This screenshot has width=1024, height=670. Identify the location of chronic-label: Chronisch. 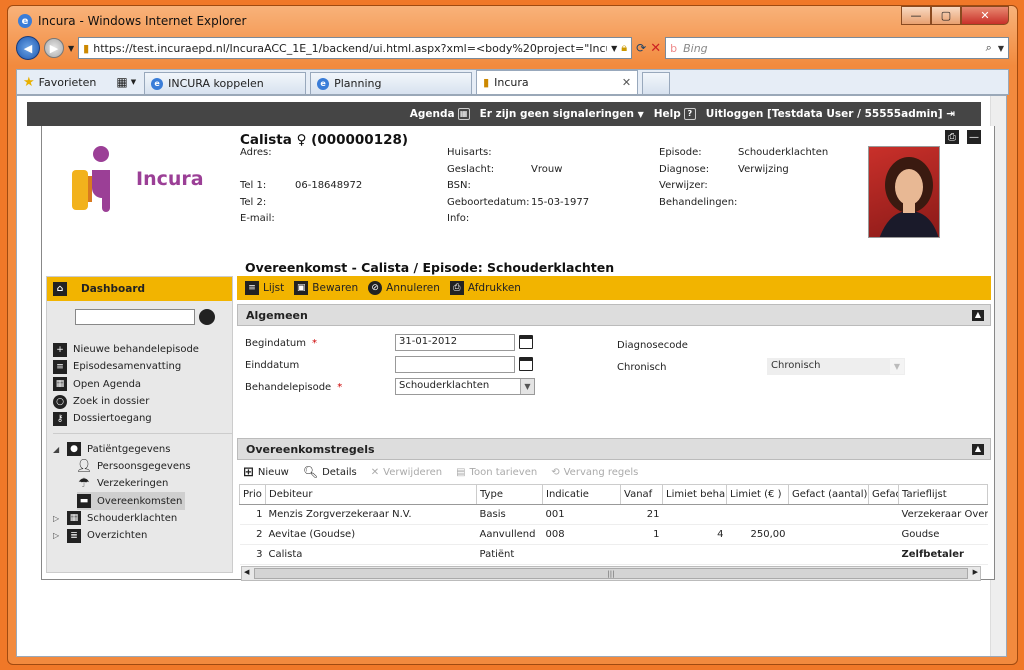
(642, 367).